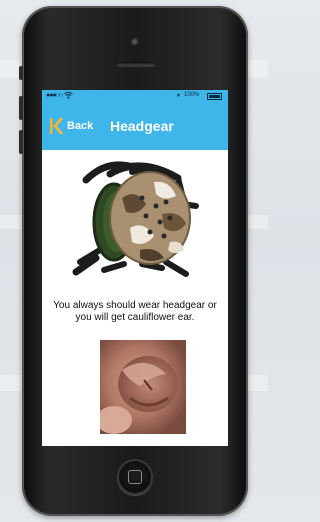 This screenshot has width=320, height=522. I want to click on volume-up-button, so click(21, 108).